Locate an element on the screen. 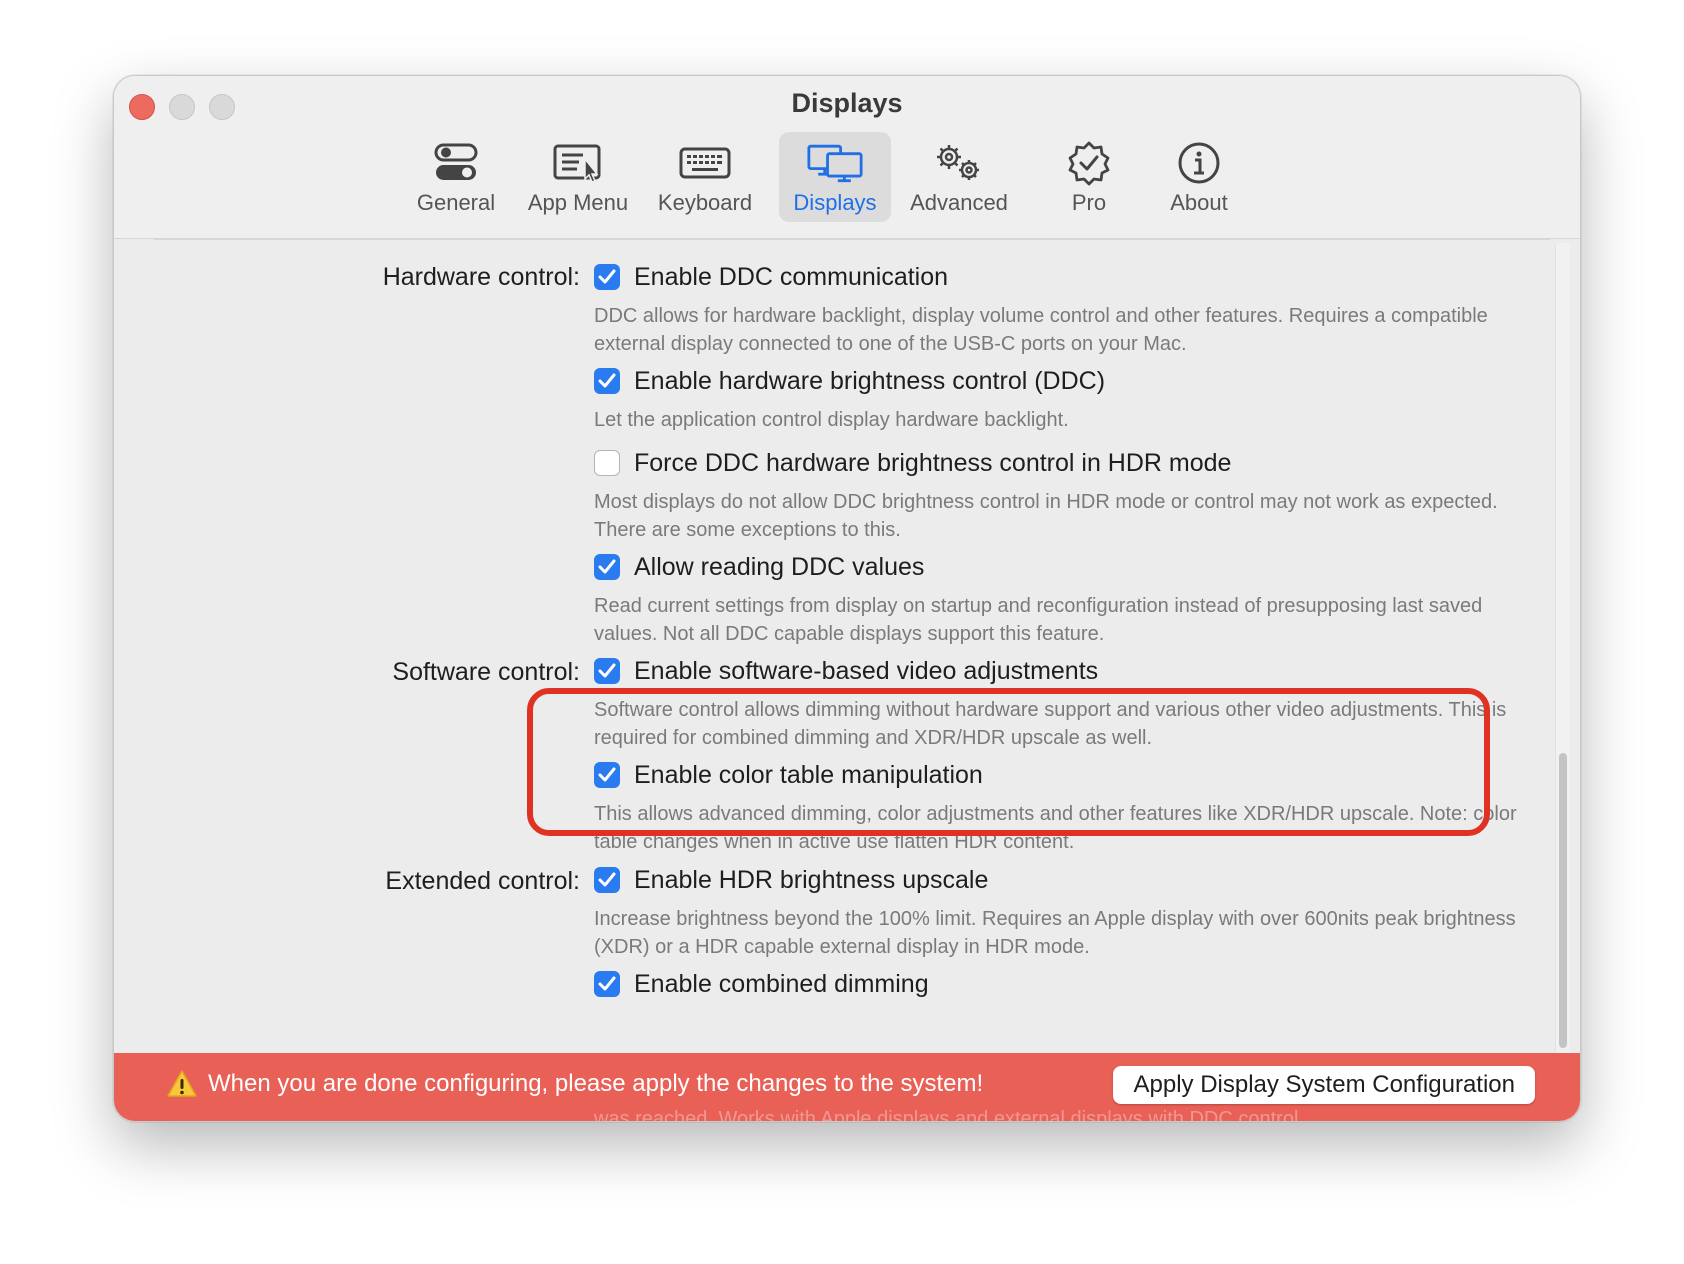  highlight-annotation is located at coordinates (1008, 762).